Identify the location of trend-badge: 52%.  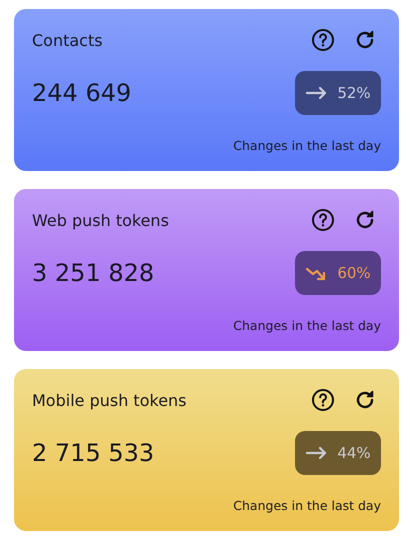
(338, 93).